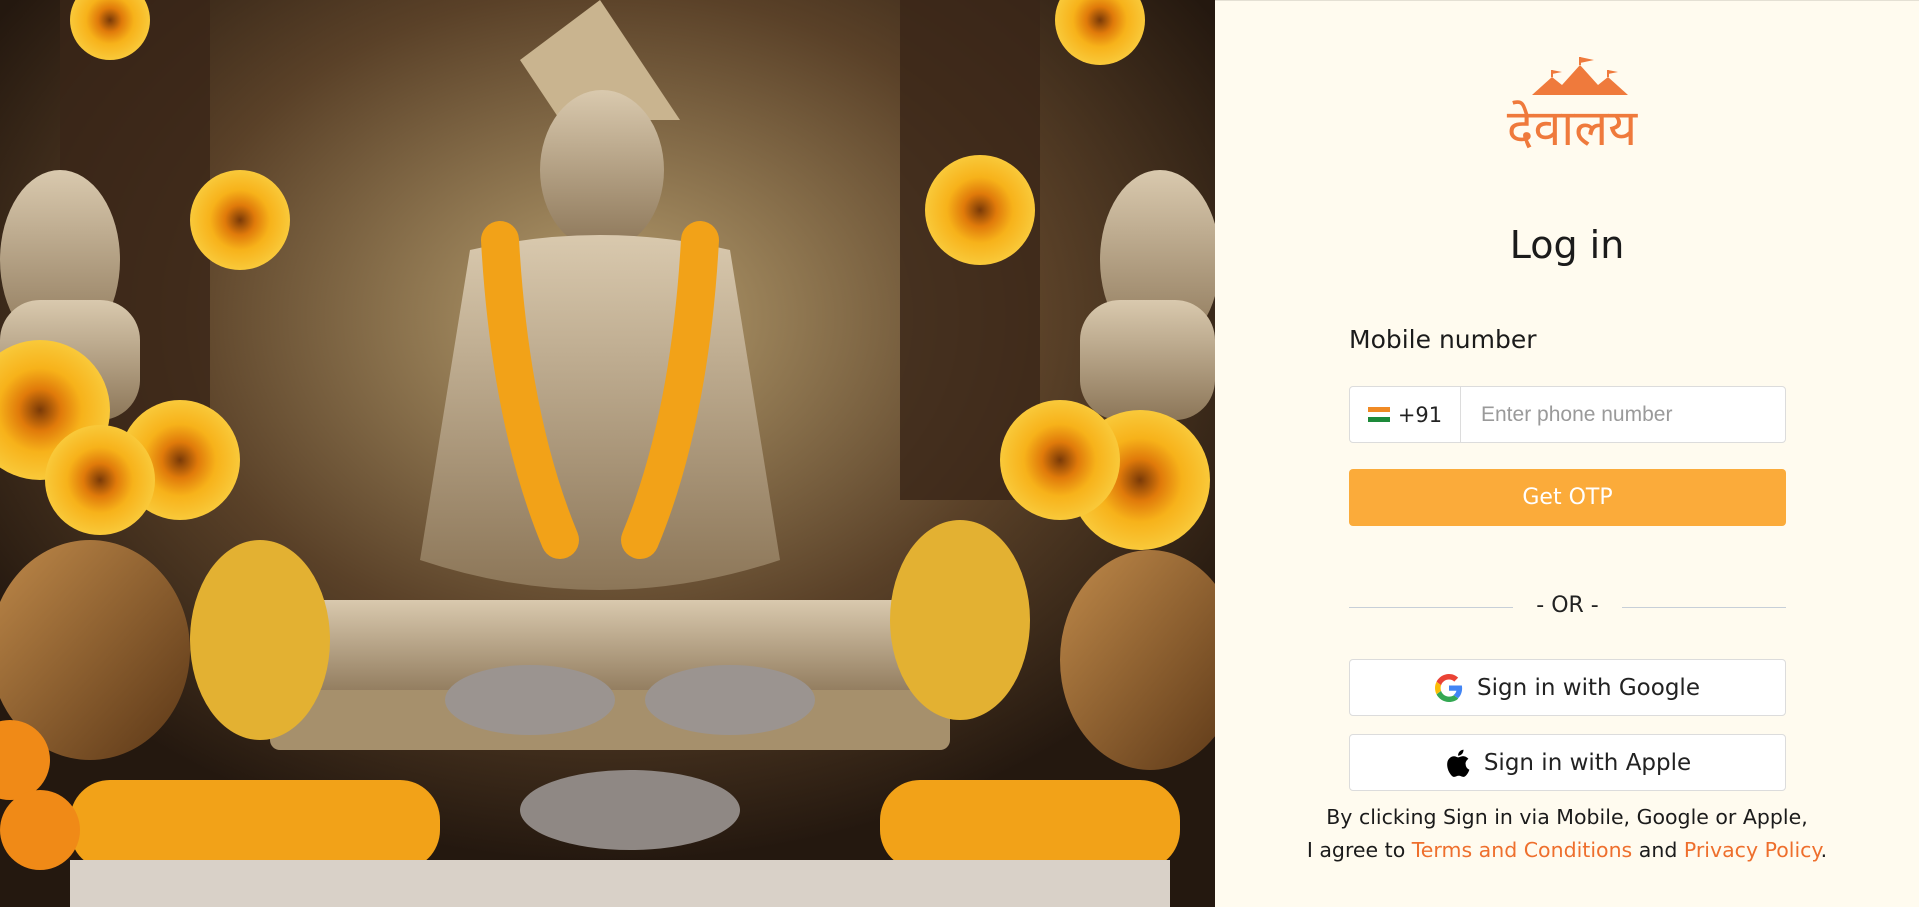  Describe the element at coordinates (1572, 128) in the screenshot. I see `svg-text: देवालय` at that location.